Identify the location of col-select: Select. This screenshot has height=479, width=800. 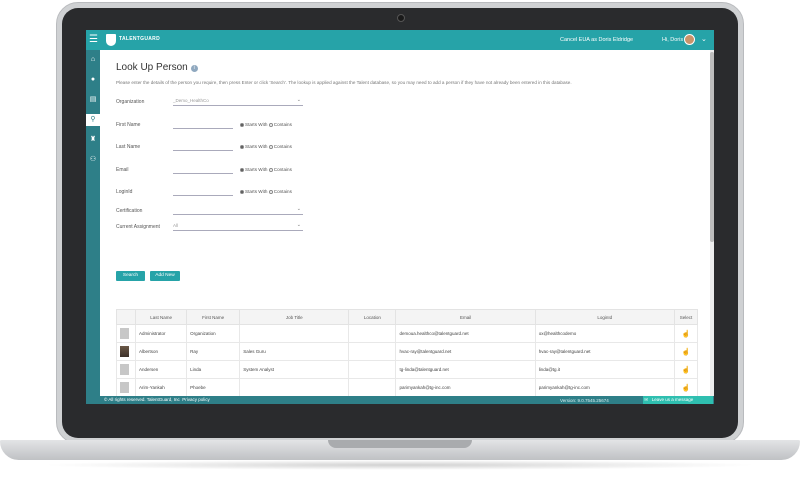
(686, 317).